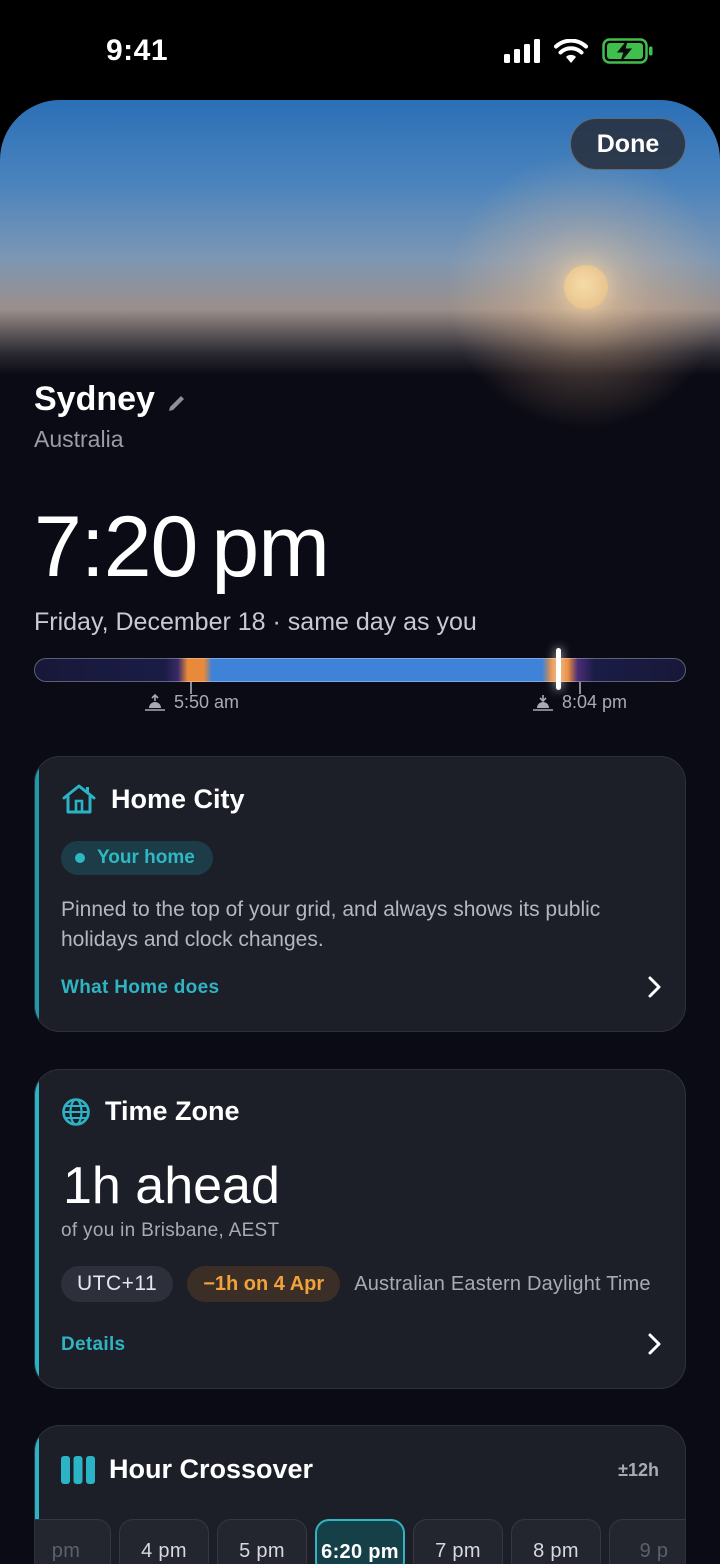 The image size is (720, 1564). Describe the element at coordinates (140, 988) in the screenshot. I see `what-home-does-link: What Home does` at that location.